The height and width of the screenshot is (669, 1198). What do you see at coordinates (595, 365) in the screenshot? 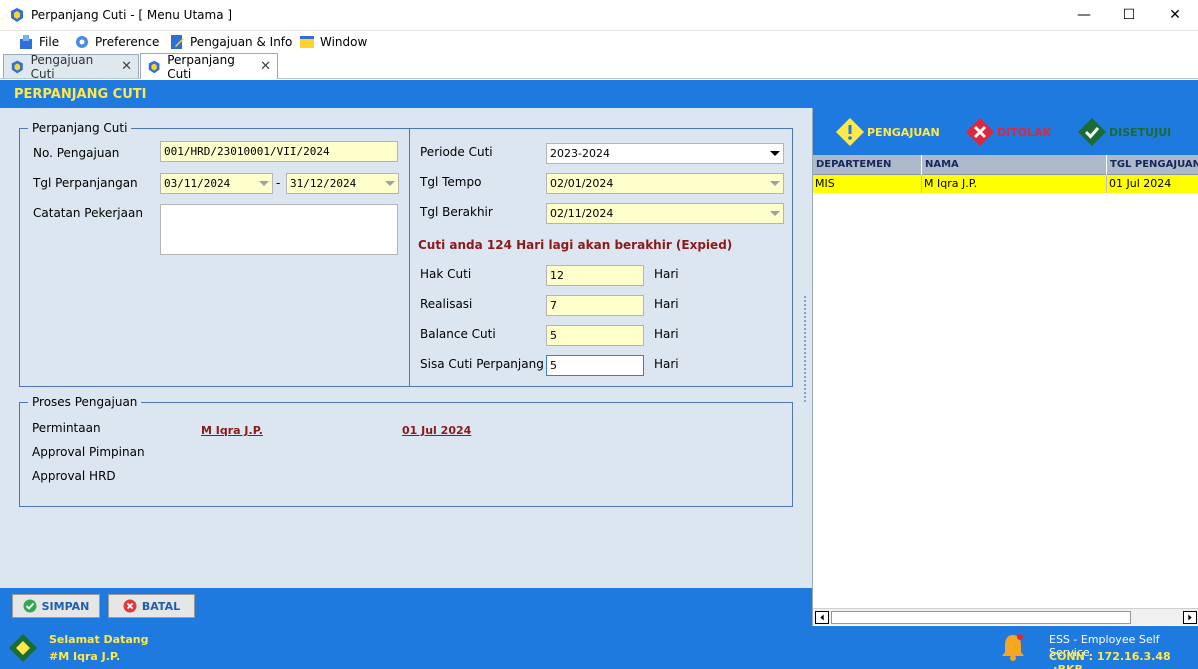
I see `sisa-cuti-field: 5` at bounding box center [595, 365].